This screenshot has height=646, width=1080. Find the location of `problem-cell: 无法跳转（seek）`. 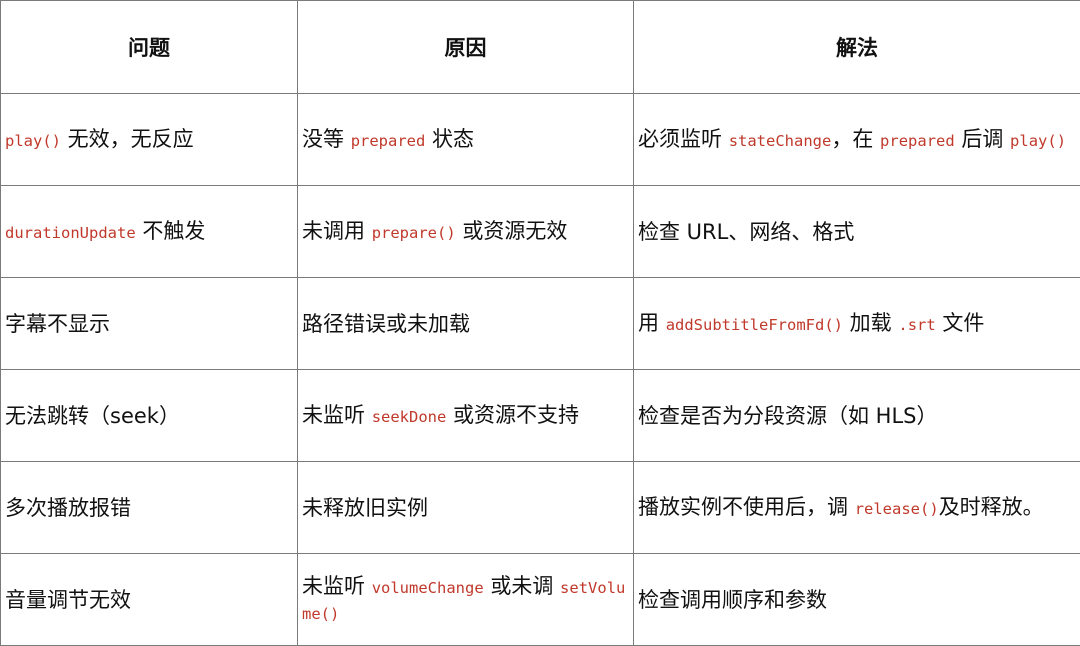

problem-cell: 无法跳转（seek） is located at coordinates (149, 416).